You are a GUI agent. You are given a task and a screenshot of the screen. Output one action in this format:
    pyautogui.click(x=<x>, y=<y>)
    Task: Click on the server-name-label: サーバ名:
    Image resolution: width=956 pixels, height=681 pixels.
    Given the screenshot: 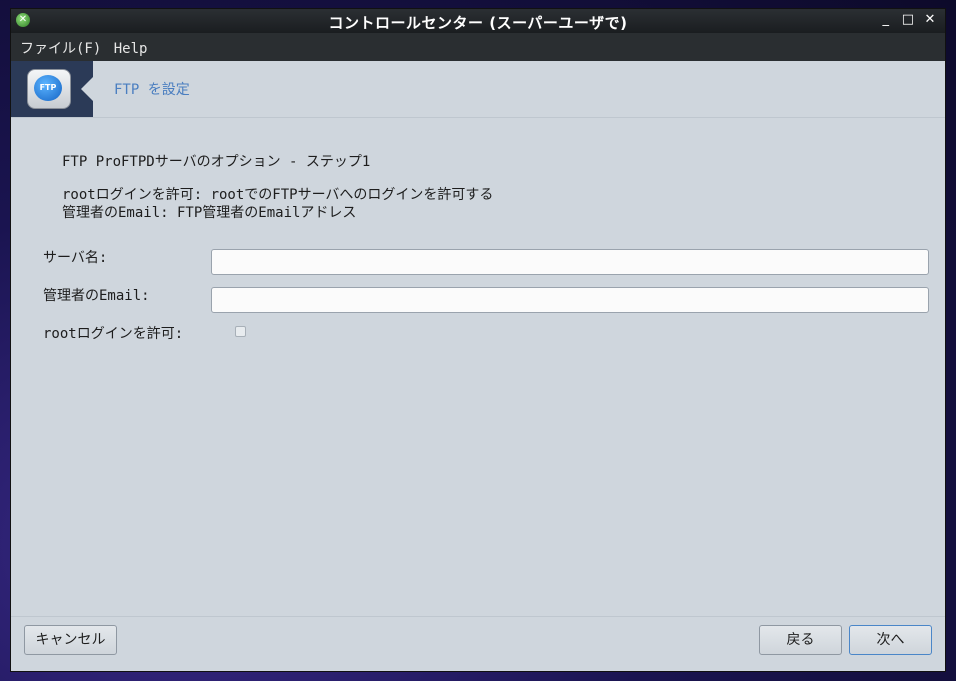 What is the action you would take?
    pyautogui.click(x=75, y=258)
    